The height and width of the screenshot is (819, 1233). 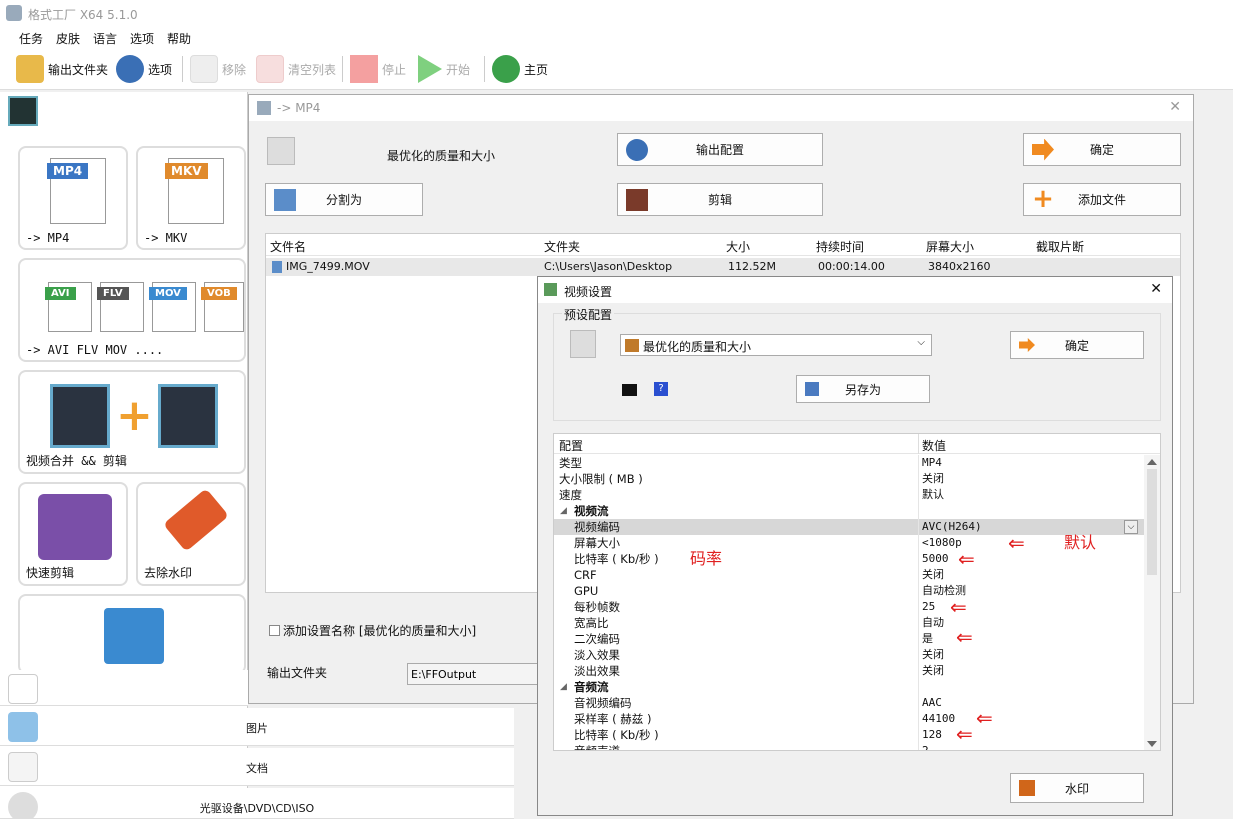 What do you see at coordinates (849, 655) in the screenshot?
I see `property-row: 淡入效果 关闭` at bounding box center [849, 655].